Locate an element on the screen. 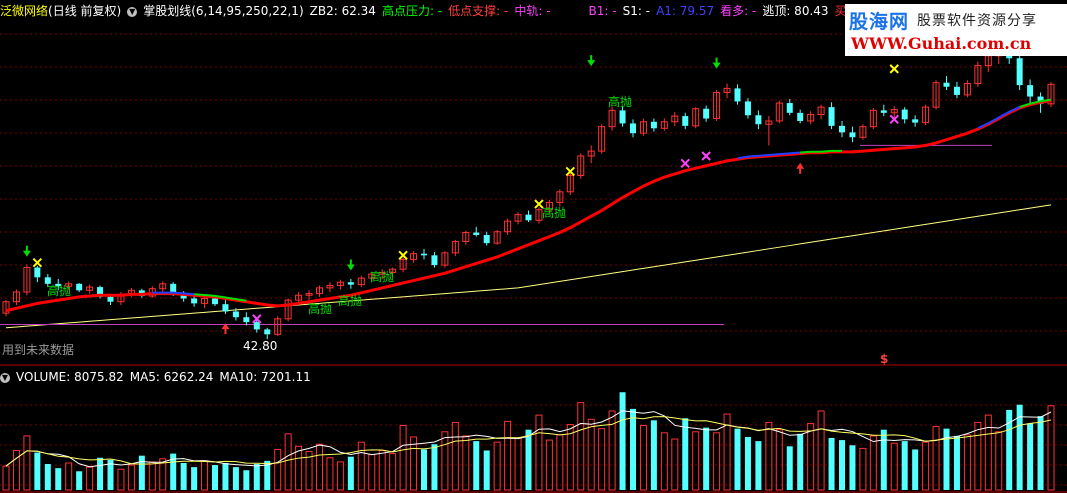 The width and height of the screenshot is (1067, 493). volume-value: VOLUME: 8075.82 is located at coordinates (70, 377).